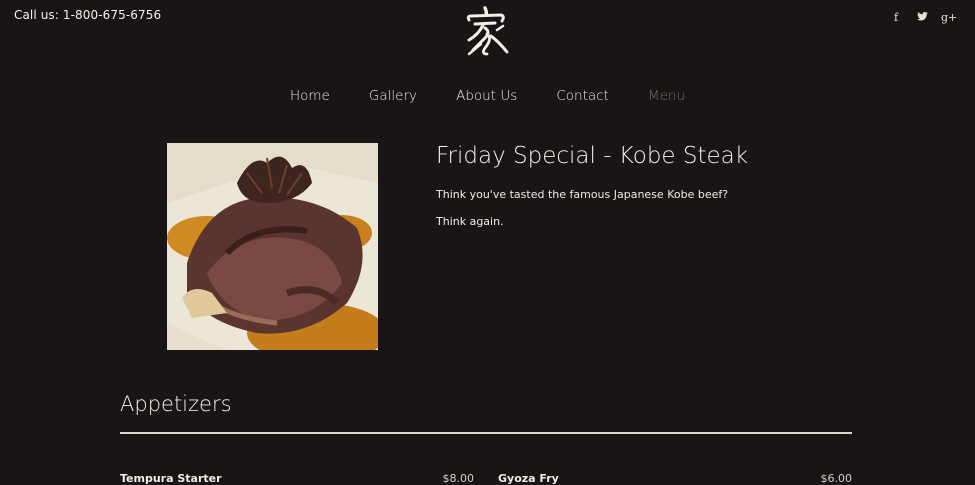 This screenshot has height=485, width=975. Describe the element at coordinates (171, 478) in the screenshot. I see `menu-item-name: Tempura Starter` at that location.